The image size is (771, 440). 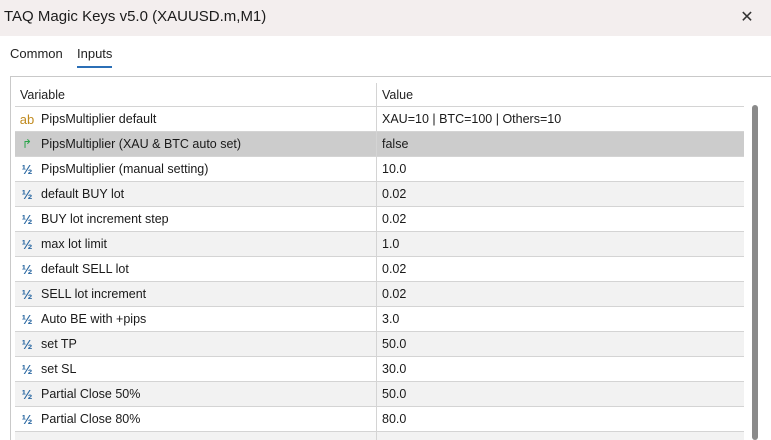 What do you see at coordinates (58, 369) in the screenshot?
I see `variable-label: set SL` at bounding box center [58, 369].